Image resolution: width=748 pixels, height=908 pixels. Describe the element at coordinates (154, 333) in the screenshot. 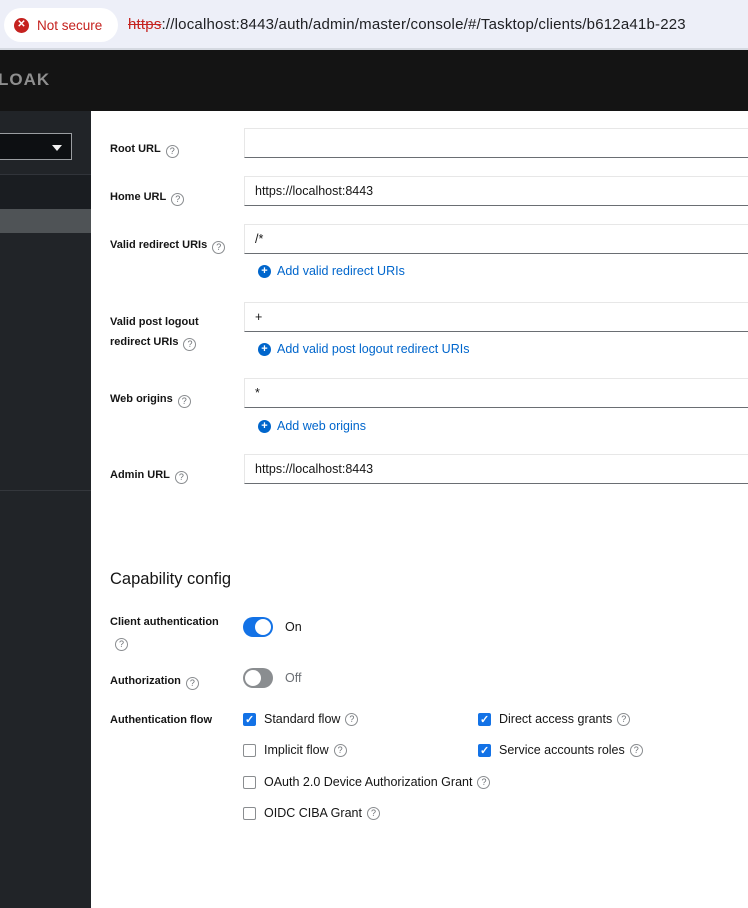

I see `valid-post-logout-redirect-uris-label: Valid post logout redirect URIs?` at that location.